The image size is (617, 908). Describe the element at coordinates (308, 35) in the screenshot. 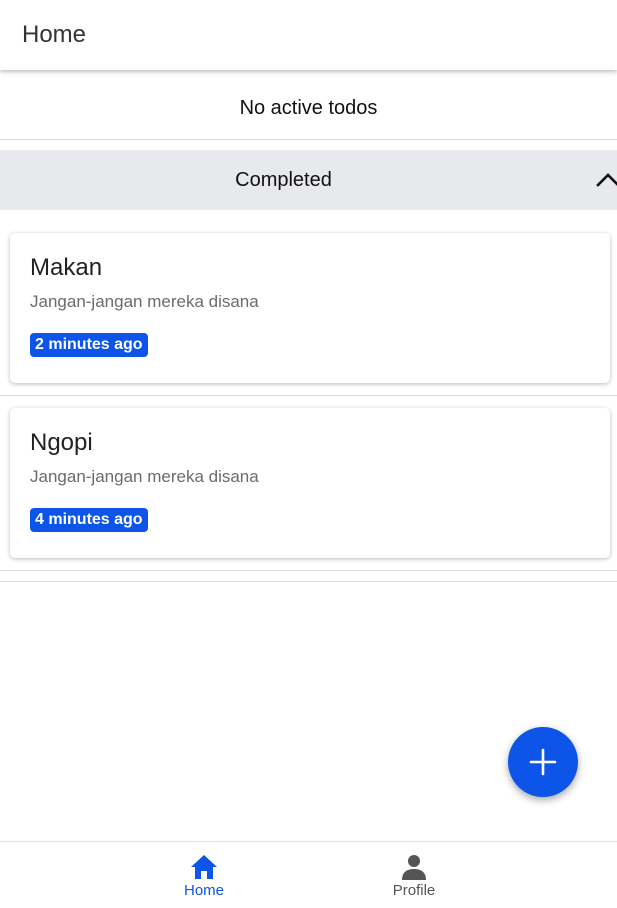

I see `app-bar: Home` at that location.